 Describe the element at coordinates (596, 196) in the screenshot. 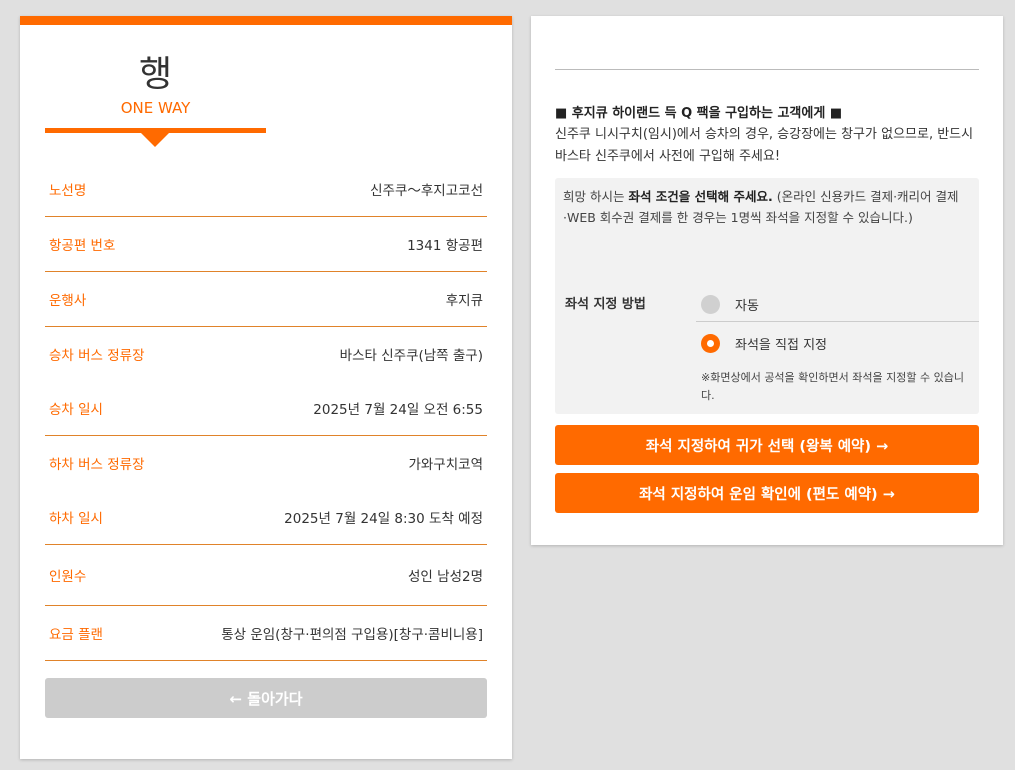

I see `seat-desc-prefix: 희망 하시는` at that location.